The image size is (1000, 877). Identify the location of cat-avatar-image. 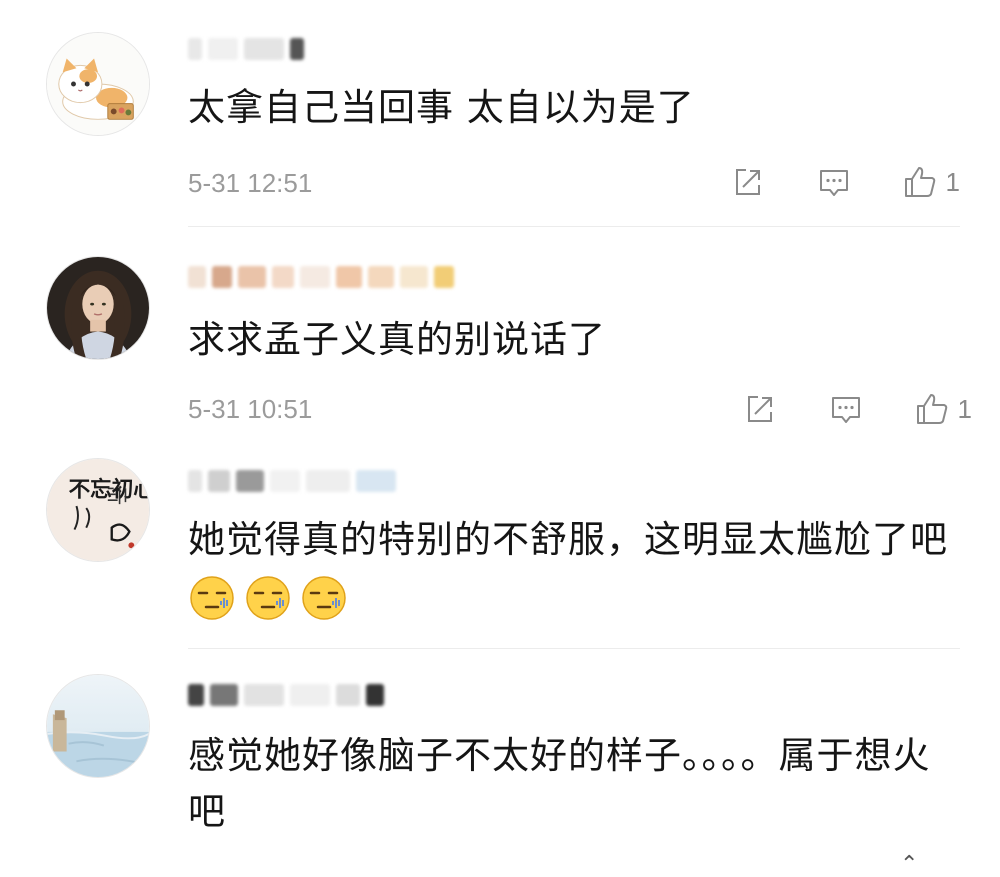
(98, 84).